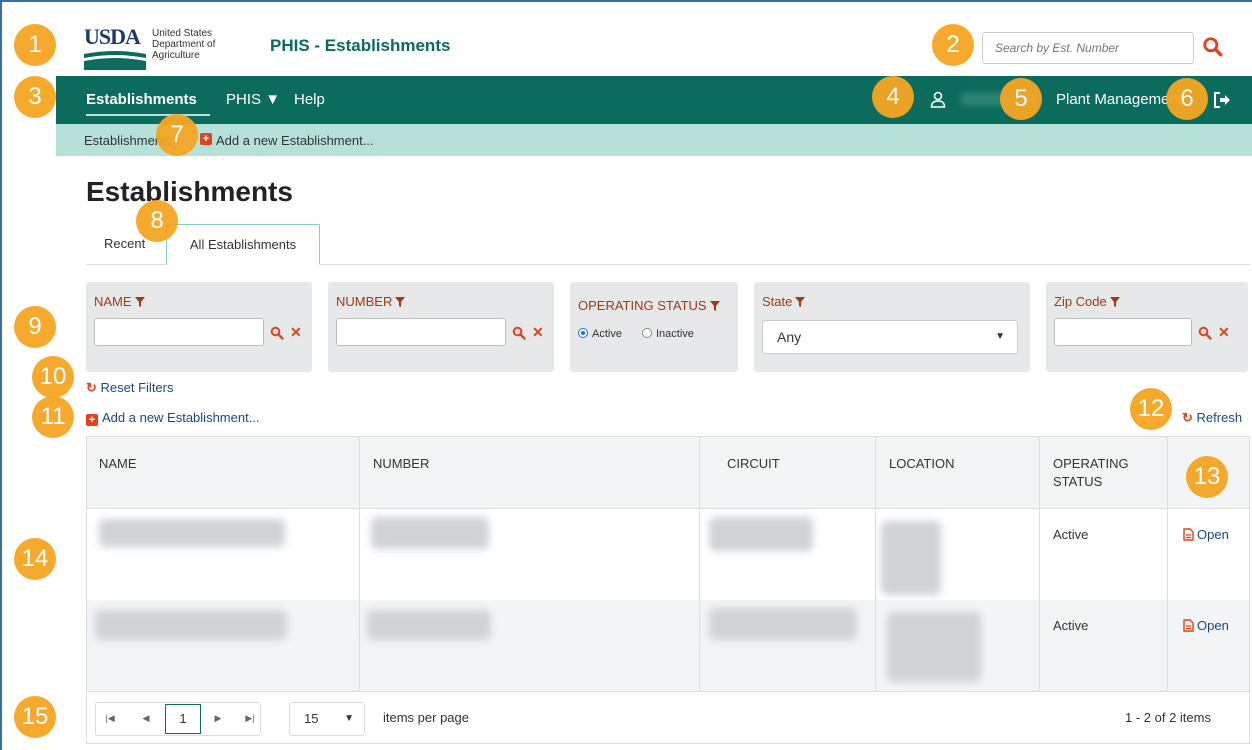 The height and width of the screenshot is (750, 1252). What do you see at coordinates (53, 377) in the screenshot?
I see `callout-10: 10` at bounding box center [53, 377].